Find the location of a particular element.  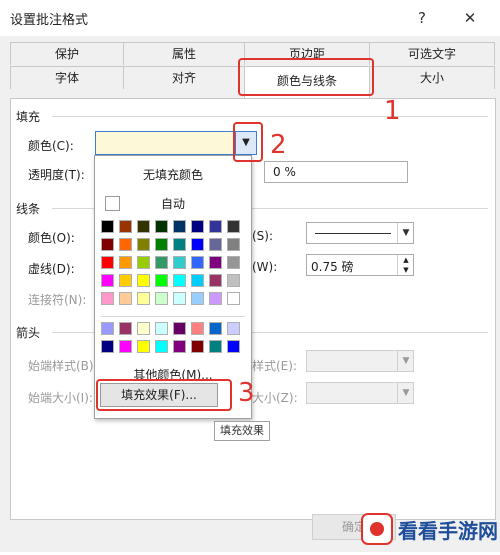

tab-properties: 属性 is located at coordinates (184, 53).